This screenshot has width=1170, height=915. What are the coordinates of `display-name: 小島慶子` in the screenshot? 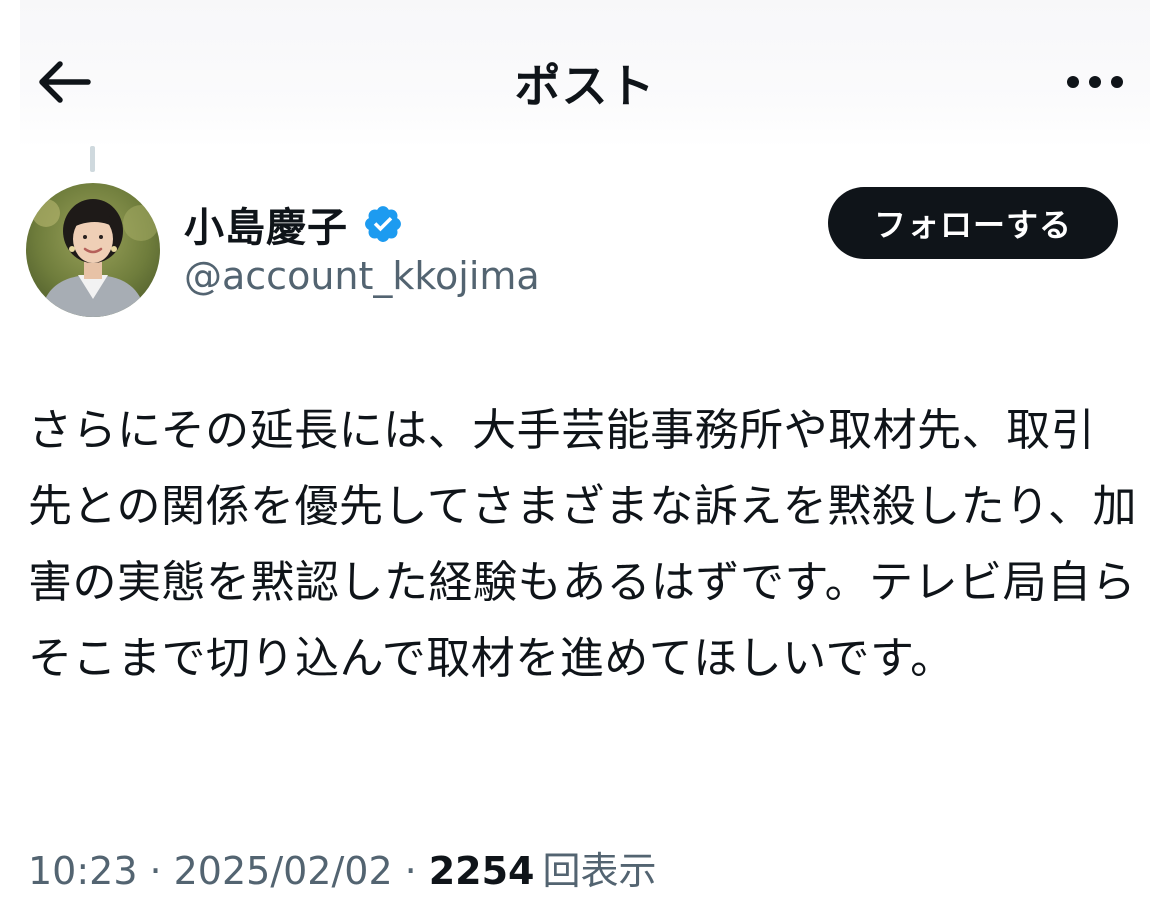 It's located at (266, 224).